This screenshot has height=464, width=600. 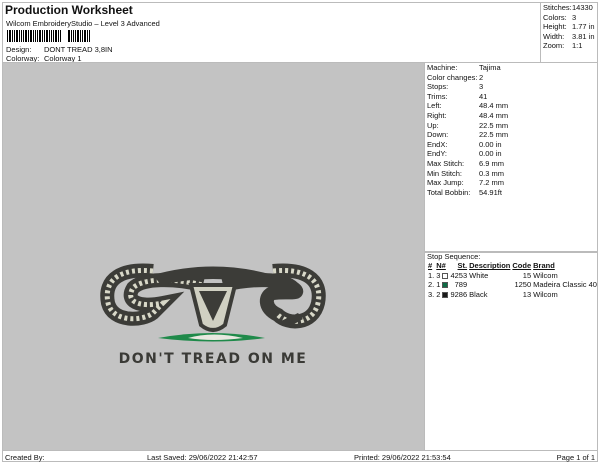 I want to click on column-header: Description, so click(x=490, y=266).